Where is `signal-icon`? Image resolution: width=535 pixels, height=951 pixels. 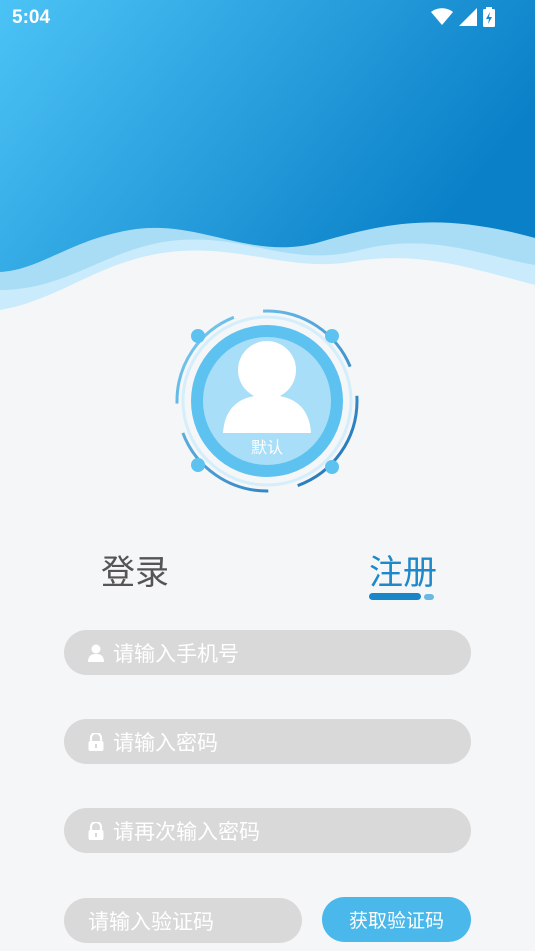
signal-icon is located at coordinates (468, 19).